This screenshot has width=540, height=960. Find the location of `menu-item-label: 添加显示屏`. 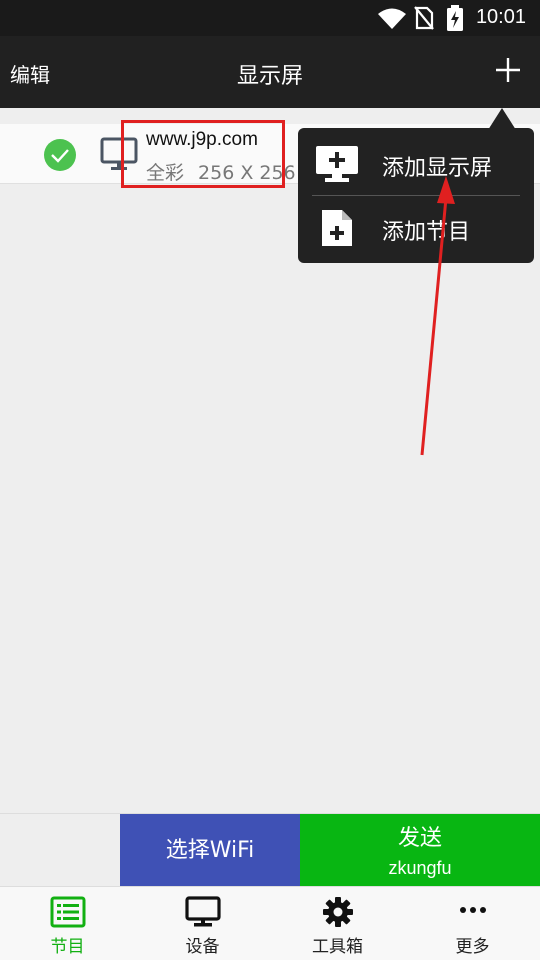

menu-item-label: 添加显示屏 is located at coordinates (437, 168).